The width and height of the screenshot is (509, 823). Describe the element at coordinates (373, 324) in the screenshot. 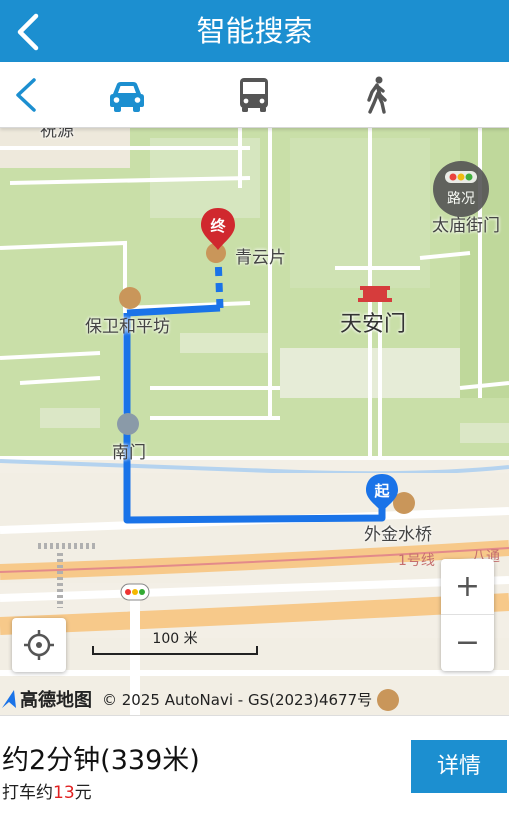

I see `map-label-tiananmen: 天安门` at that location.